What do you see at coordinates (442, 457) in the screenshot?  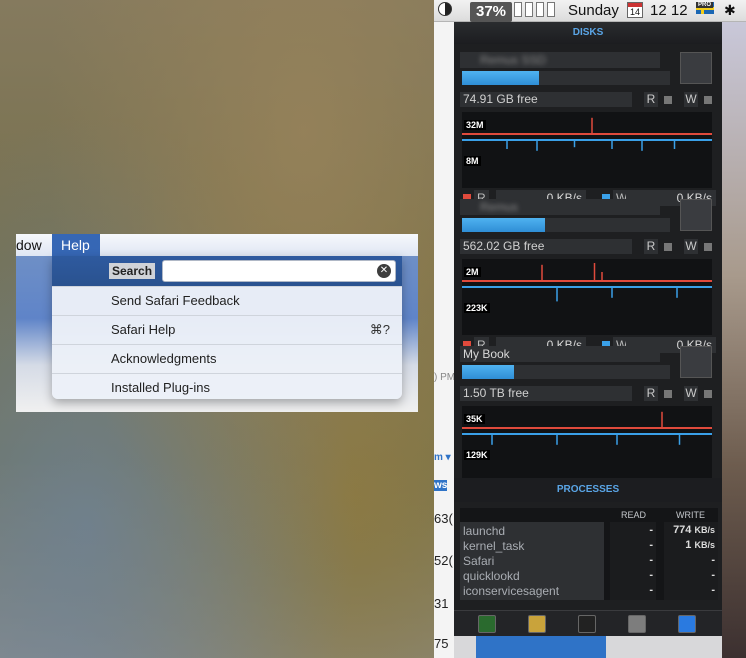 I see `page-fragment: m ▾` at bounding box center [442, 457].